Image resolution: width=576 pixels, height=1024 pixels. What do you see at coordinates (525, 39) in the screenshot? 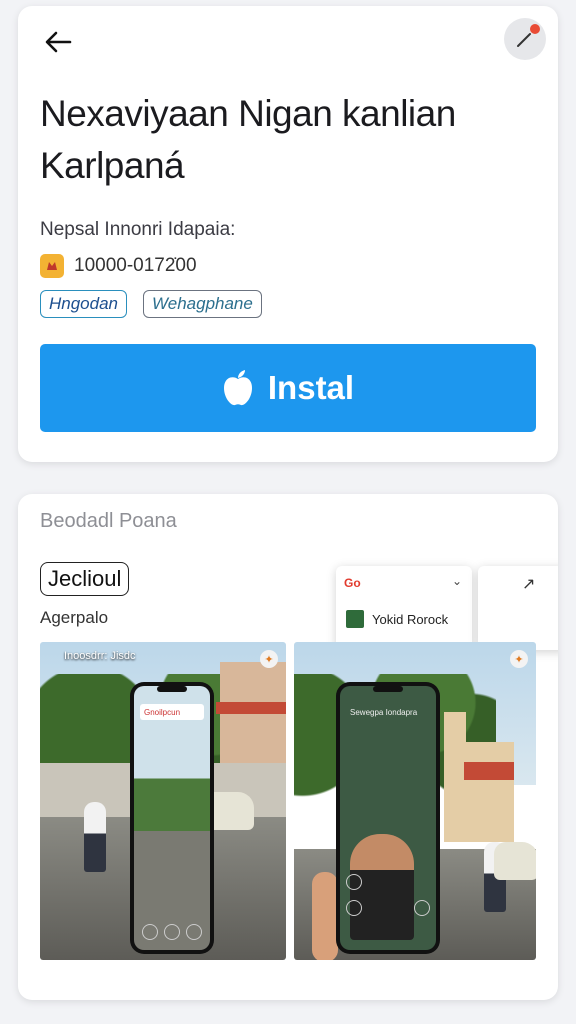
I see `wand-button` at bounding box center [525, 39].